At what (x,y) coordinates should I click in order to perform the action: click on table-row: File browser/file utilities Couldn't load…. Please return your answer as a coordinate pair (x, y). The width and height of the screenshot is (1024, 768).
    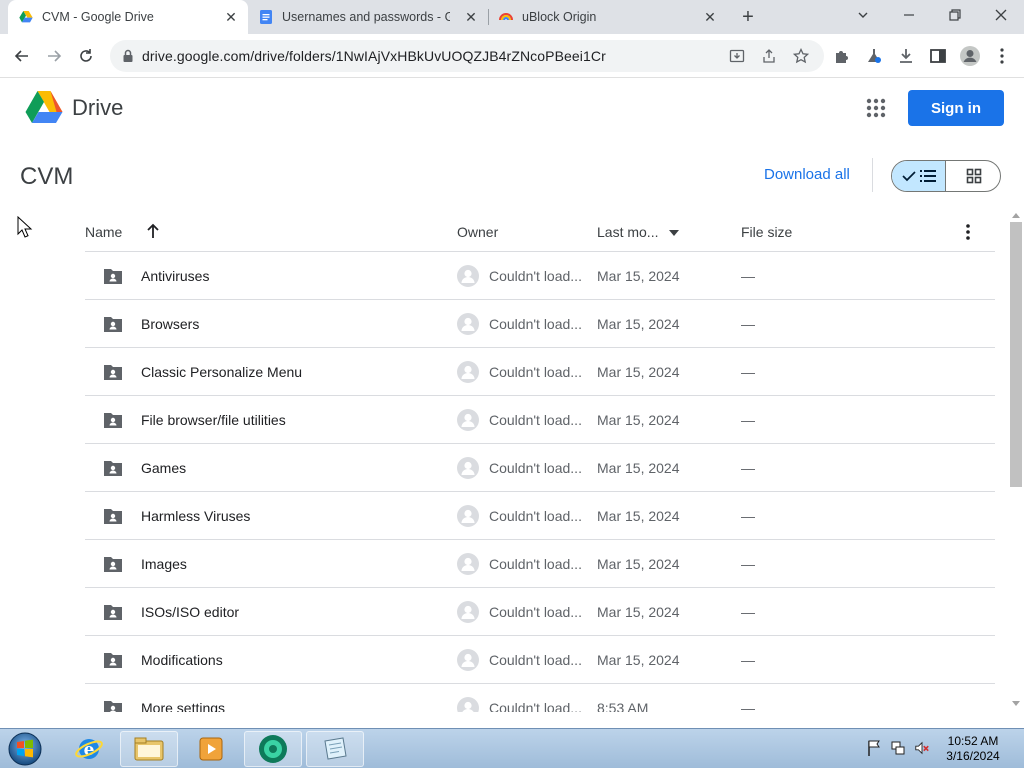
    Looking at the image, I should click on (540, 420).